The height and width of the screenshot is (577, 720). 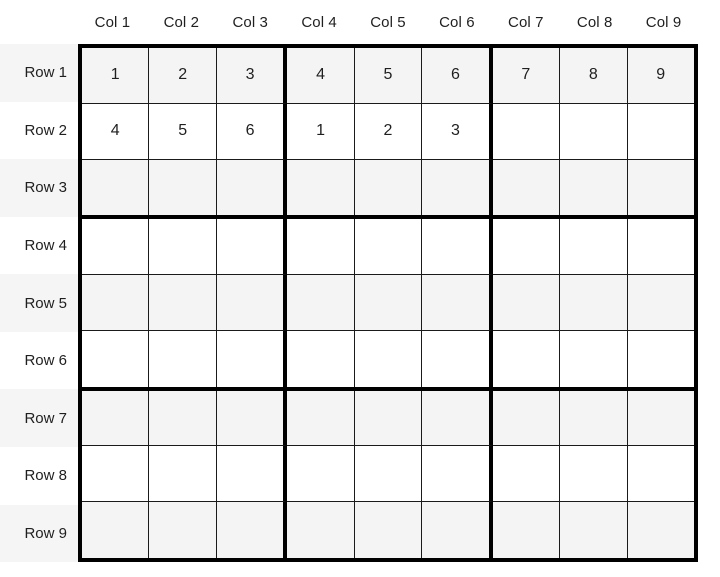 What do you see at coordinates (594, 76) in the screenshot?
I see `cell-r1c8: 8` at bounding box center [594, 76].